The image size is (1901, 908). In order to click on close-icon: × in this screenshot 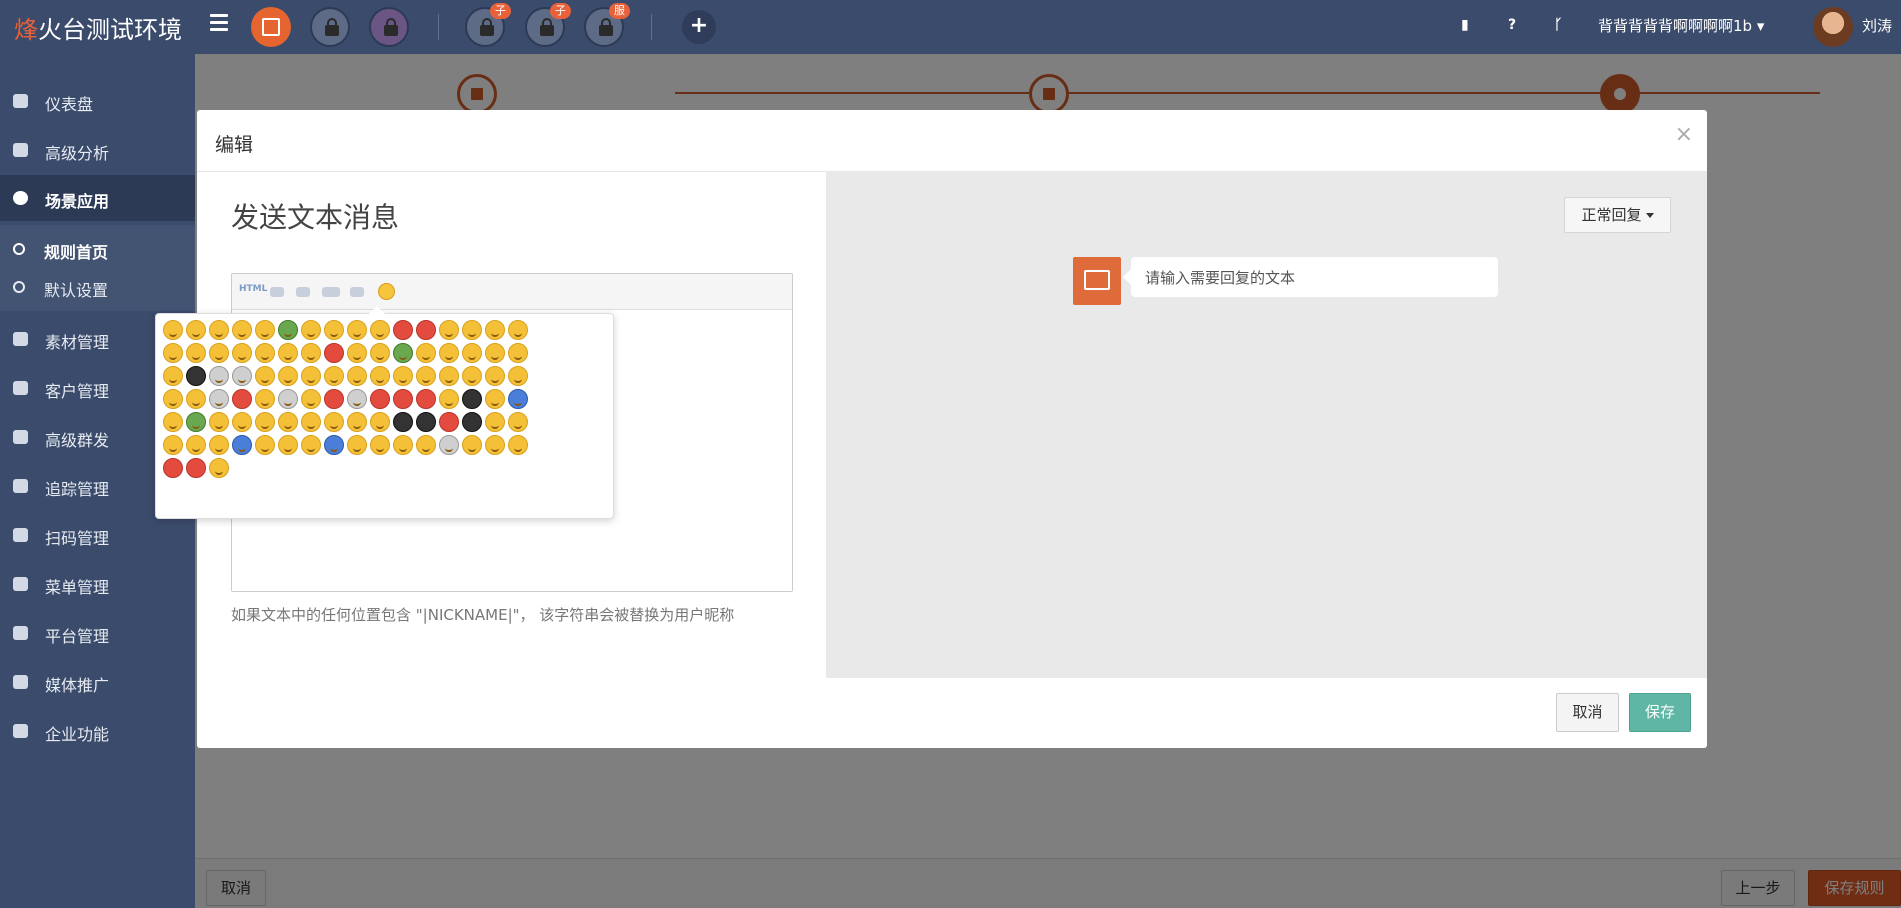, I will do `click(1684, 134)`.